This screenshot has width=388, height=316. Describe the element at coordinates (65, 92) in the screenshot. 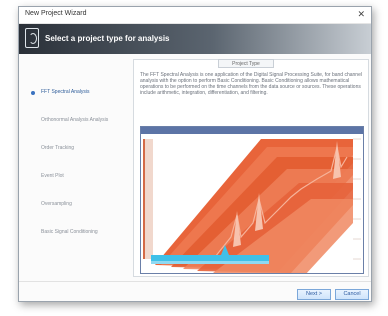

I see `project-type-label: FFT Spectral Analysis` at that location.